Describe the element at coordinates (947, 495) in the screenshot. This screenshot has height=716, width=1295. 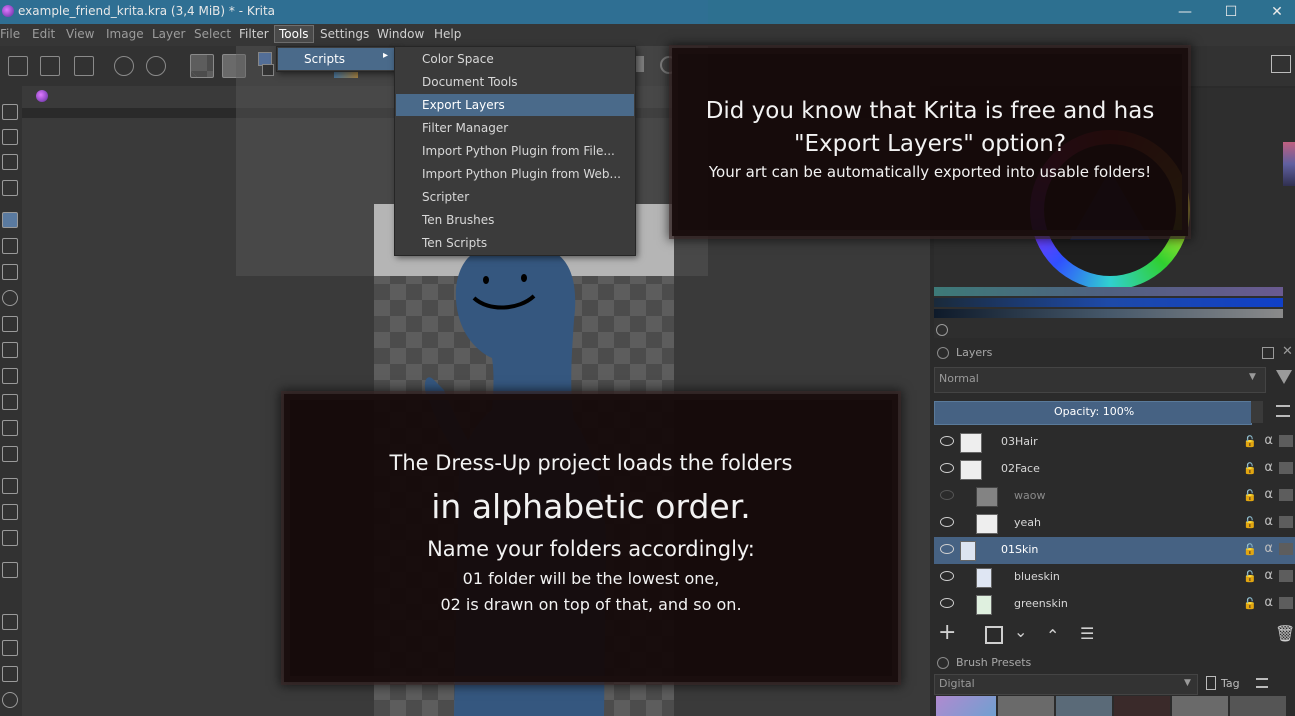
I see `hidden-eye-icon` at that location.